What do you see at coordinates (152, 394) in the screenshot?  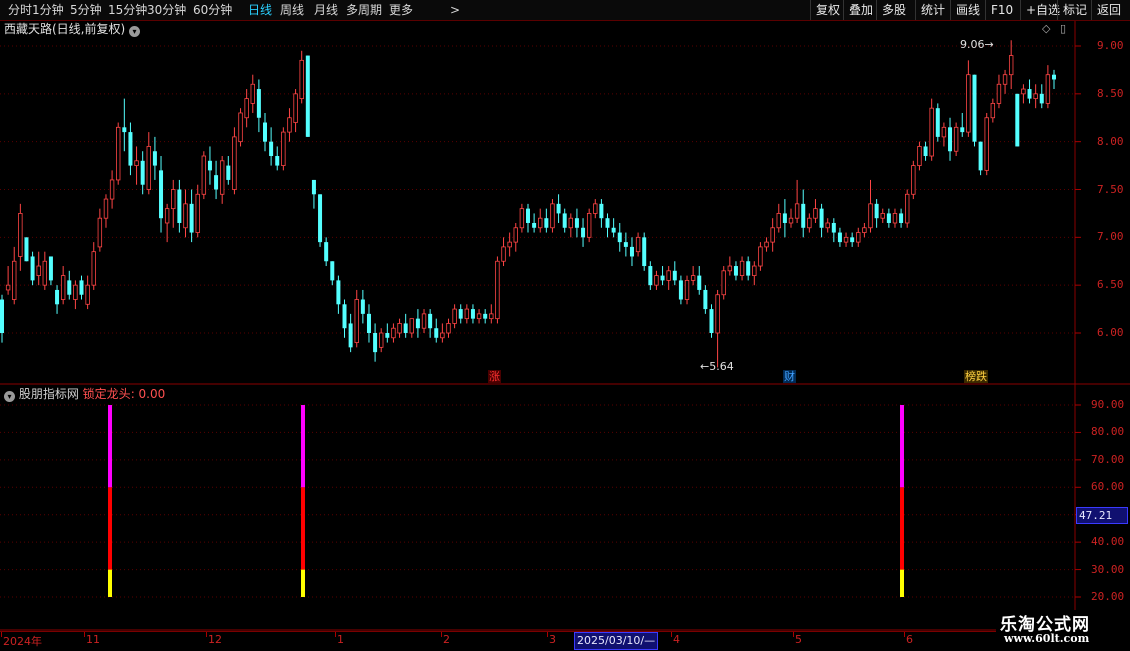 I see `indicator-value: 0.00` at bounding box center [152, 394].